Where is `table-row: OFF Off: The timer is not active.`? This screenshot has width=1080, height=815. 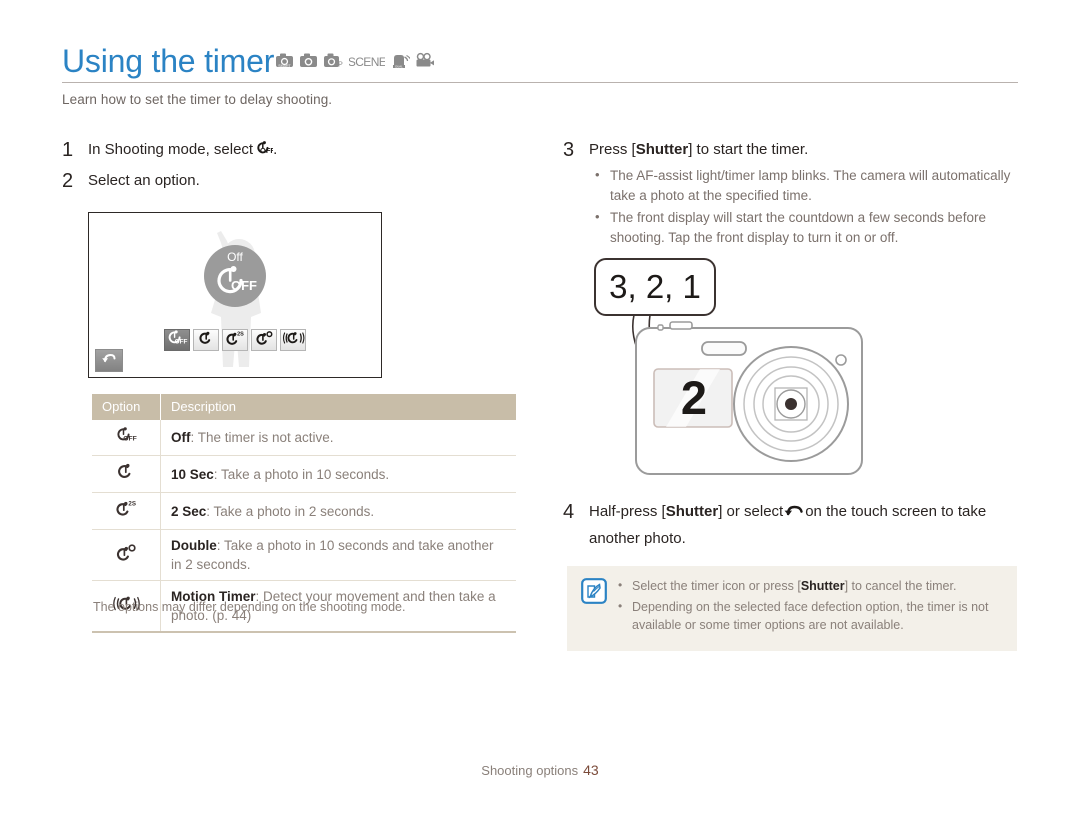
table-row: OFF Off: The timer is not active. is located at coordinates (304, 438).